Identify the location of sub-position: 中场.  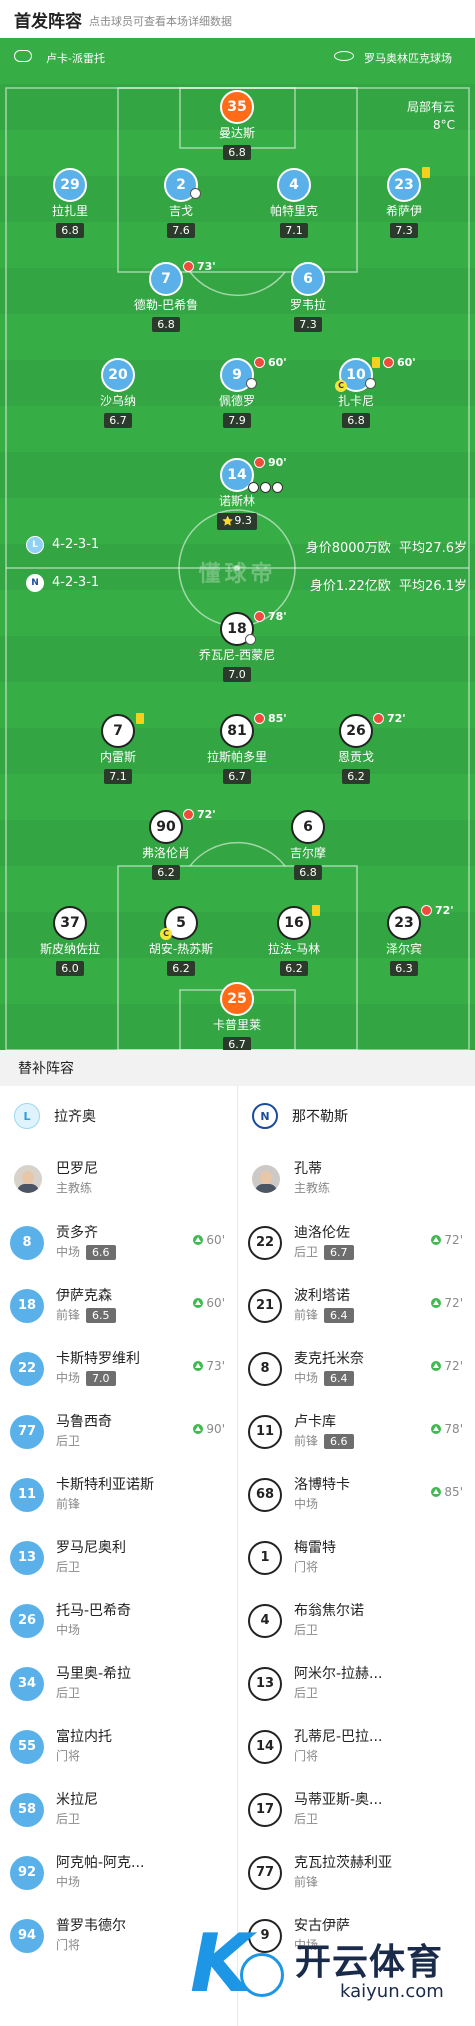
(306, 1377).